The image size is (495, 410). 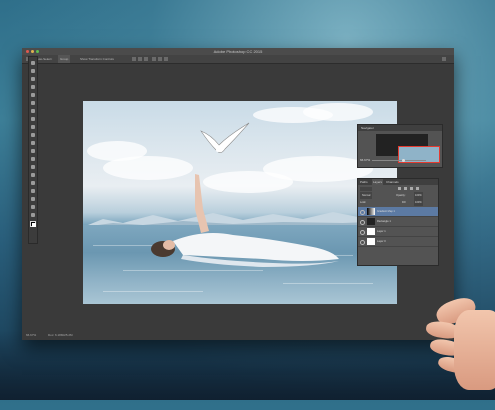 I want to click on align-middle-icon, so click(x=140, y=59).